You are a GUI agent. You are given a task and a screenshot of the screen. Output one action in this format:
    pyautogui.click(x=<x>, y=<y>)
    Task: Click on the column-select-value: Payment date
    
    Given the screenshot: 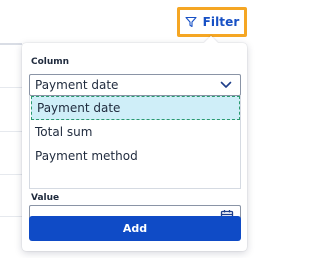 What is the action you would take?
    pyautogui.click(x=77, y=85)
    